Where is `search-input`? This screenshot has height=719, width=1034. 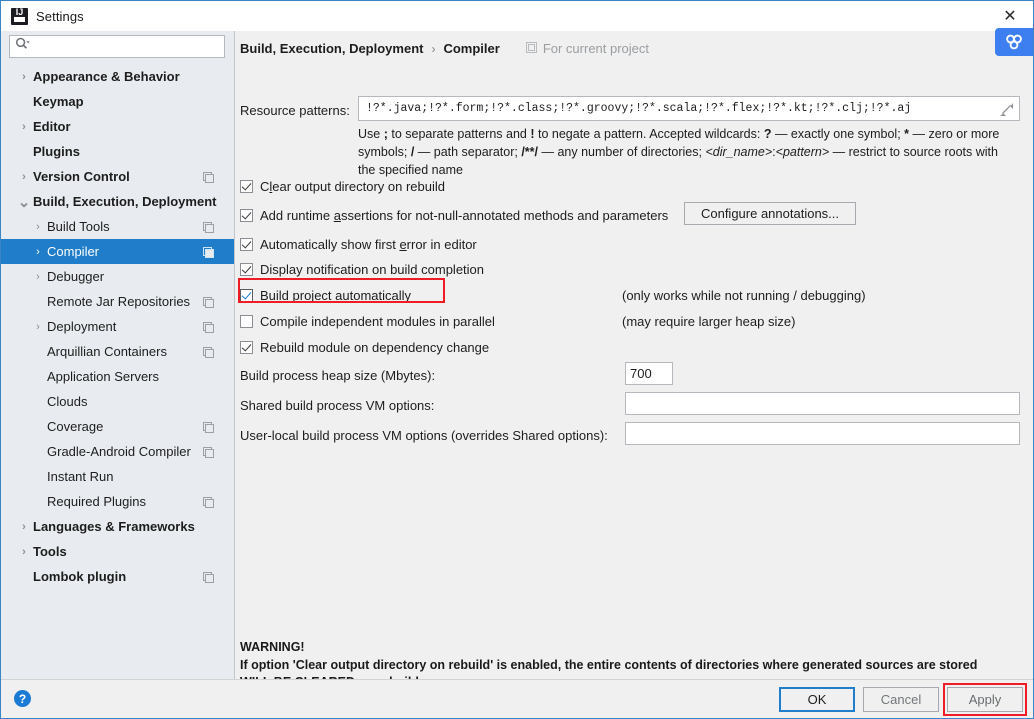
search-input is located at coordinates (124, 46).